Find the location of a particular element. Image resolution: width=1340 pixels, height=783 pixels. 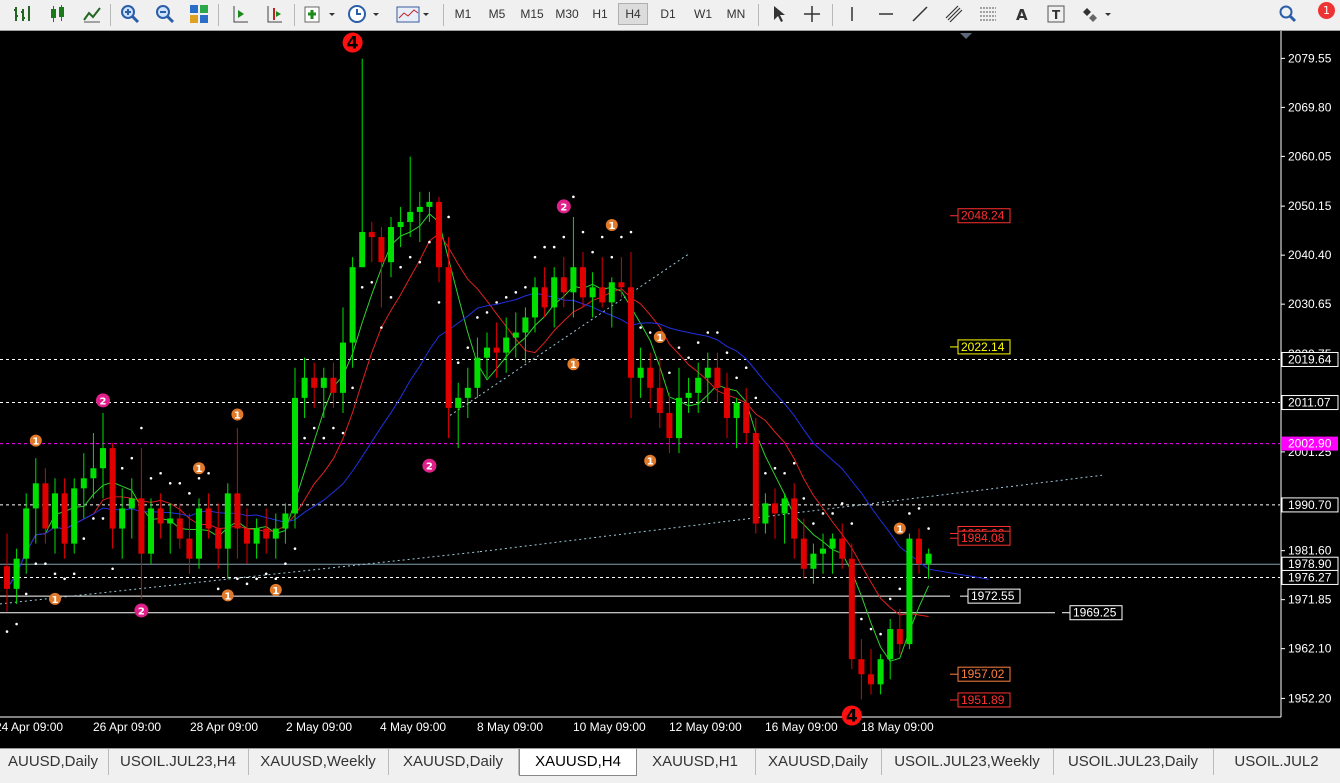

date-tick-label: 28 Apr 09:00 is located at coordinates (224, 727).